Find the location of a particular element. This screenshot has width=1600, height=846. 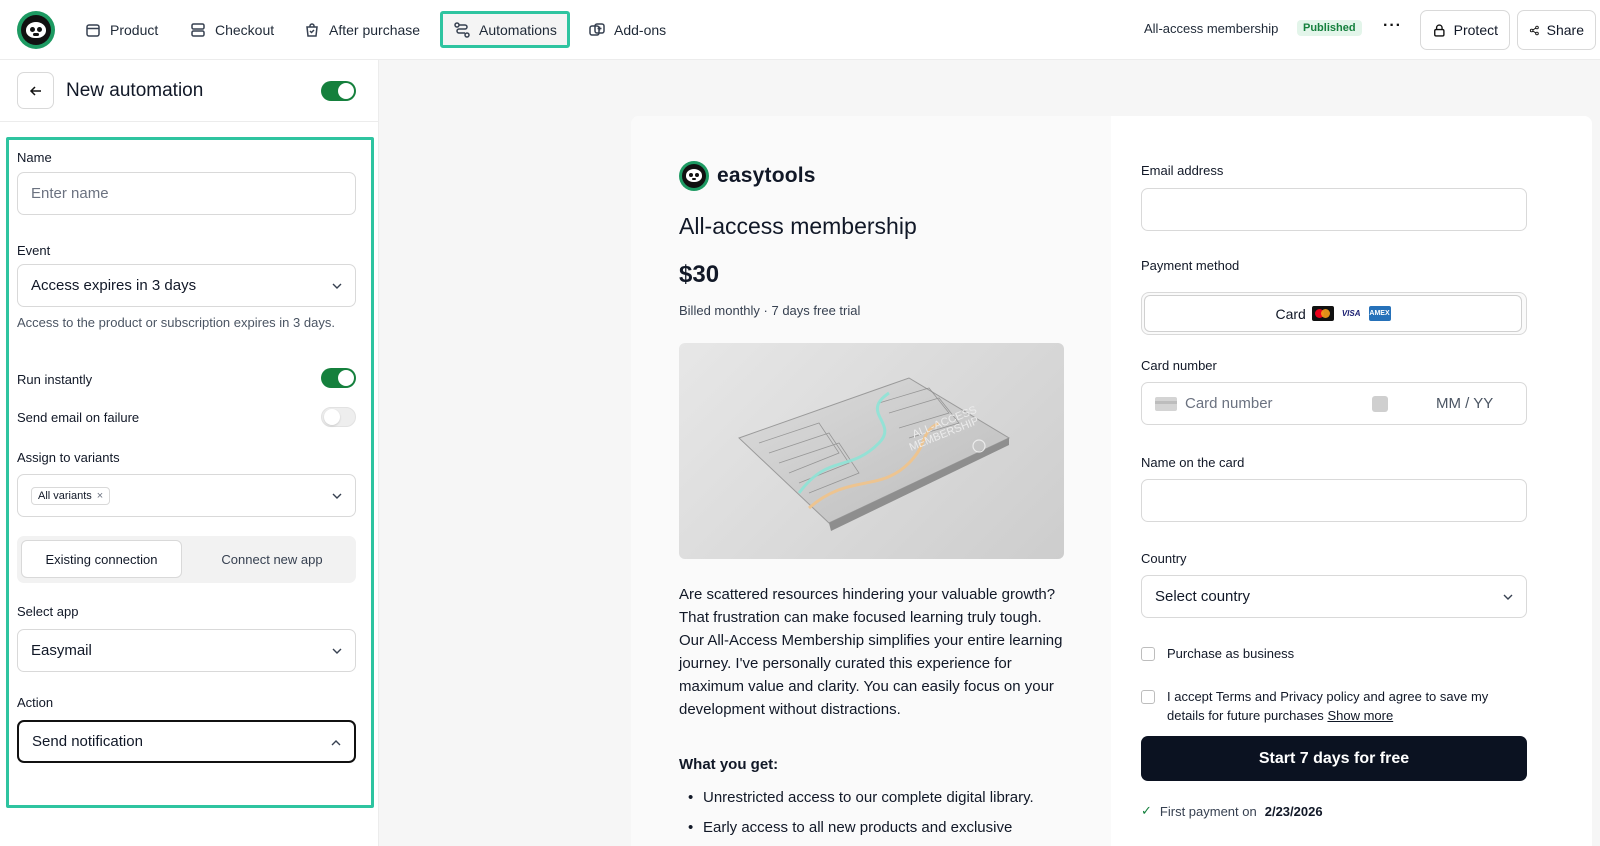

product-title: All-access membership is located at coordinates (798, 226).